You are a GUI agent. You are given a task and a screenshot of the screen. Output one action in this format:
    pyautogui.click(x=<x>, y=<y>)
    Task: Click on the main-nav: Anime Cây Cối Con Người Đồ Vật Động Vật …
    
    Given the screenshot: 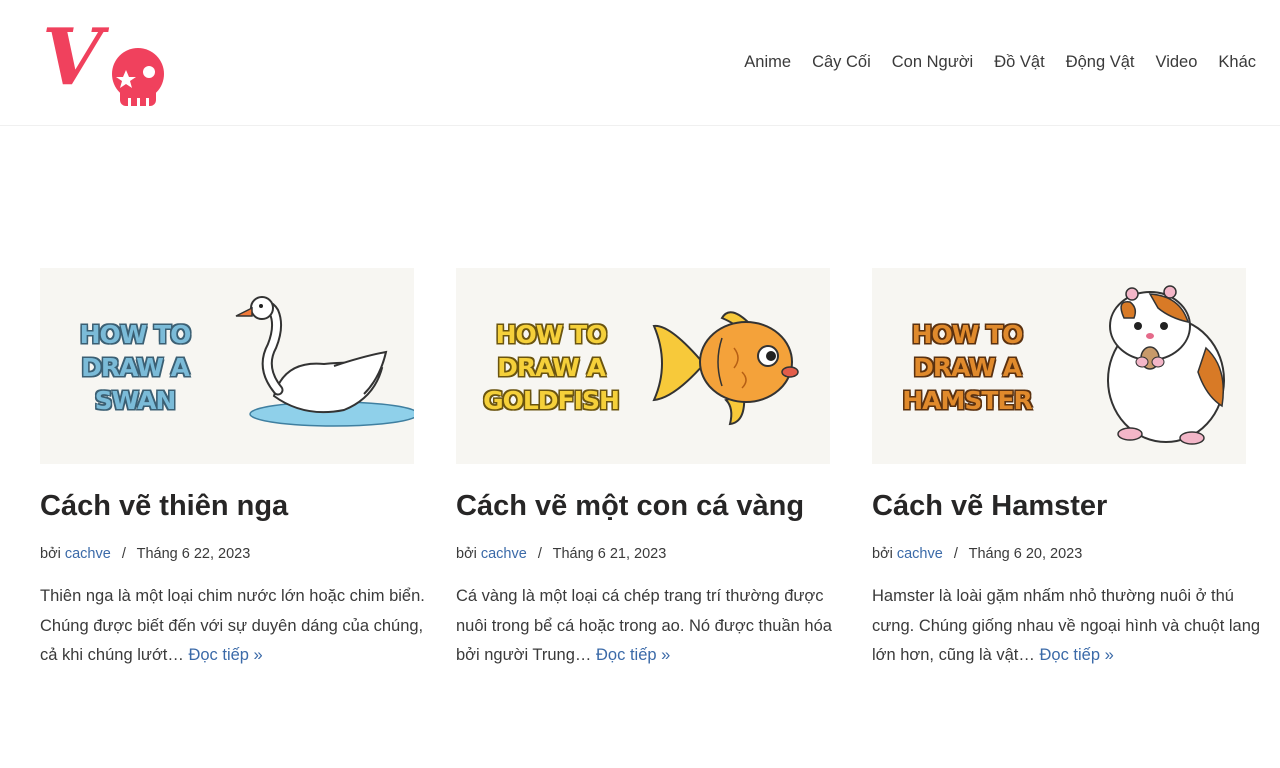 What is the action you would take?
    pyautogui.click(x=989, y=62)
    